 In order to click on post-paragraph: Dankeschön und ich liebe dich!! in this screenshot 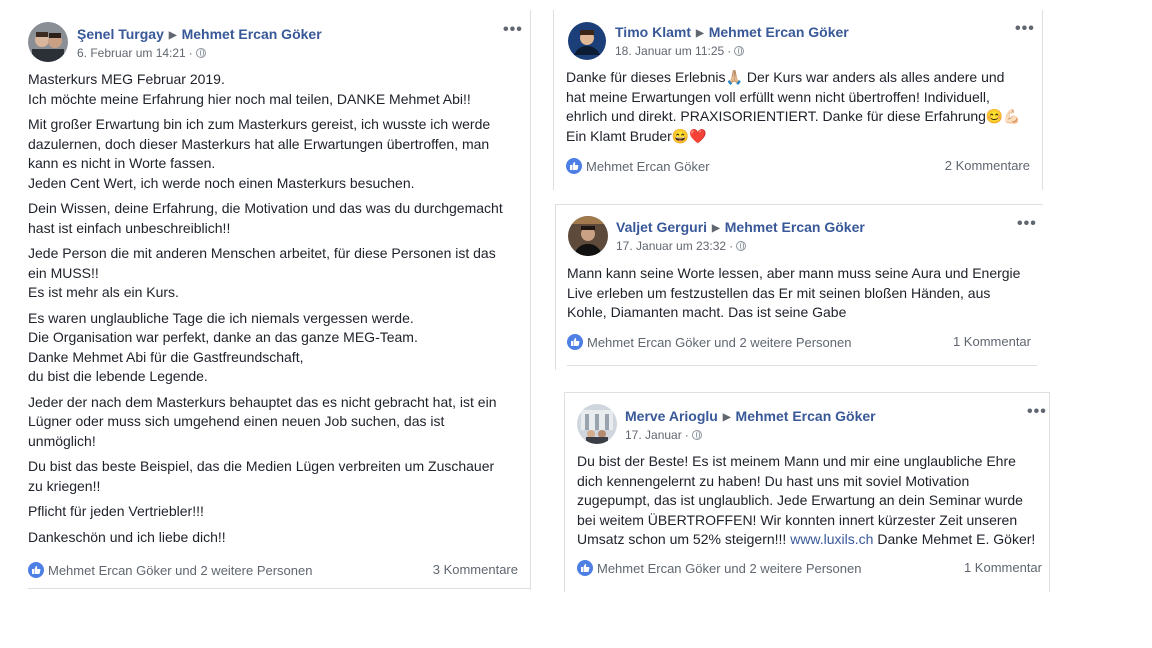, I will do `click(127, 536)`.